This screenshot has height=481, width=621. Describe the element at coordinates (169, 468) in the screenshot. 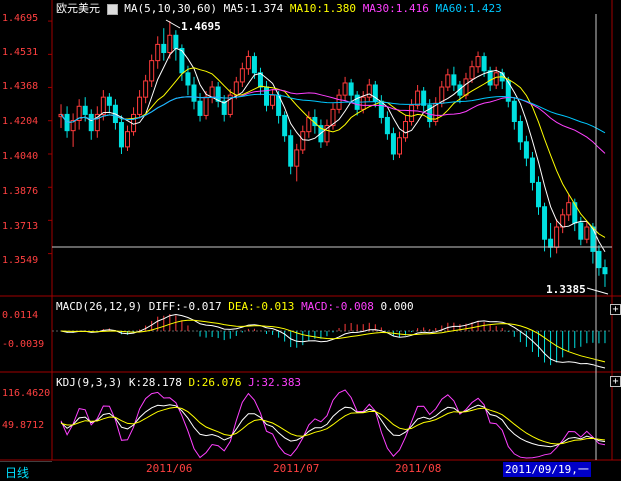

I see `date-axis-label: 2011/06` at that location.